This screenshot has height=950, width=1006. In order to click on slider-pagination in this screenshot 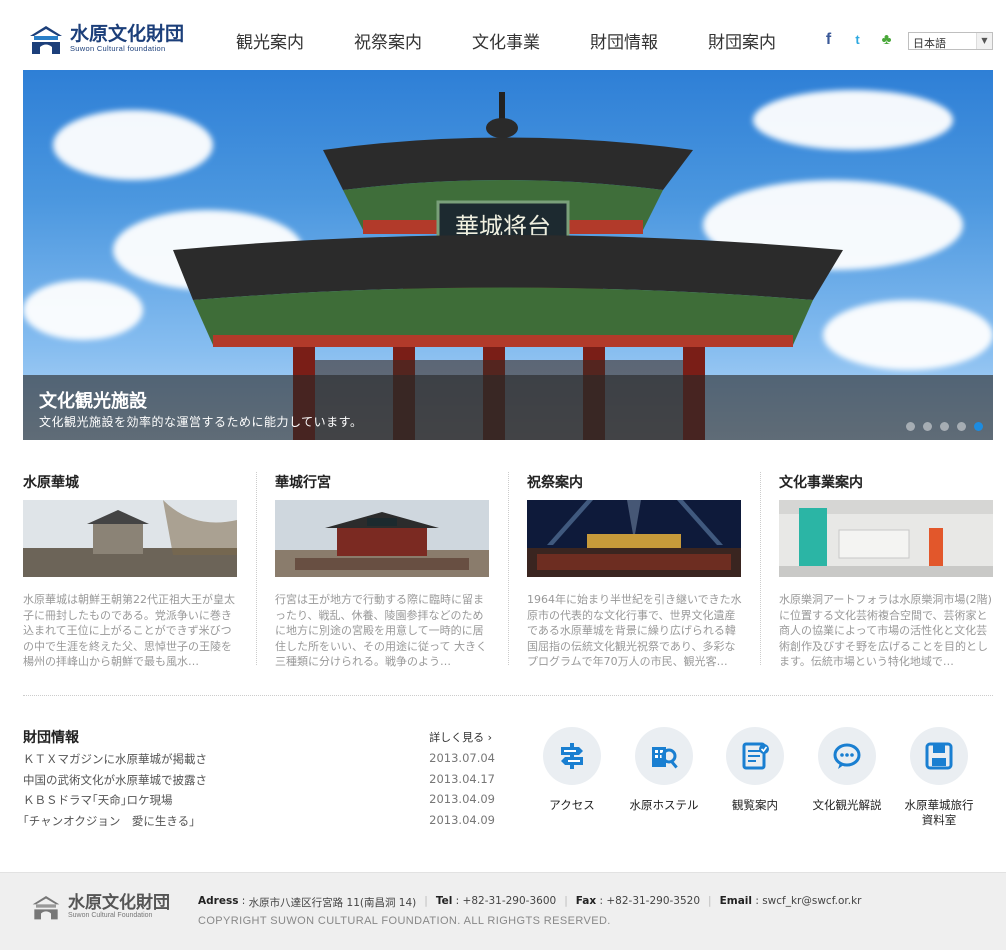, I will do `click(940, 426)`.